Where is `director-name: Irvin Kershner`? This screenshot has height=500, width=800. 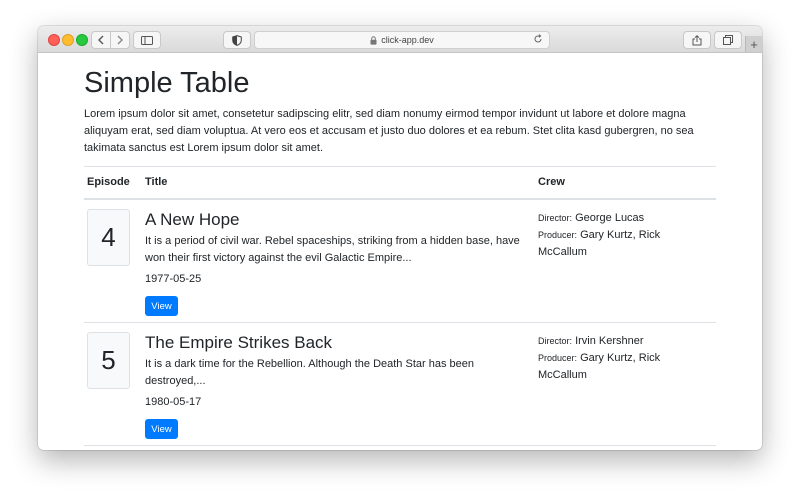
director-name: Irvin Kershner is located at coordinates (609, 341).